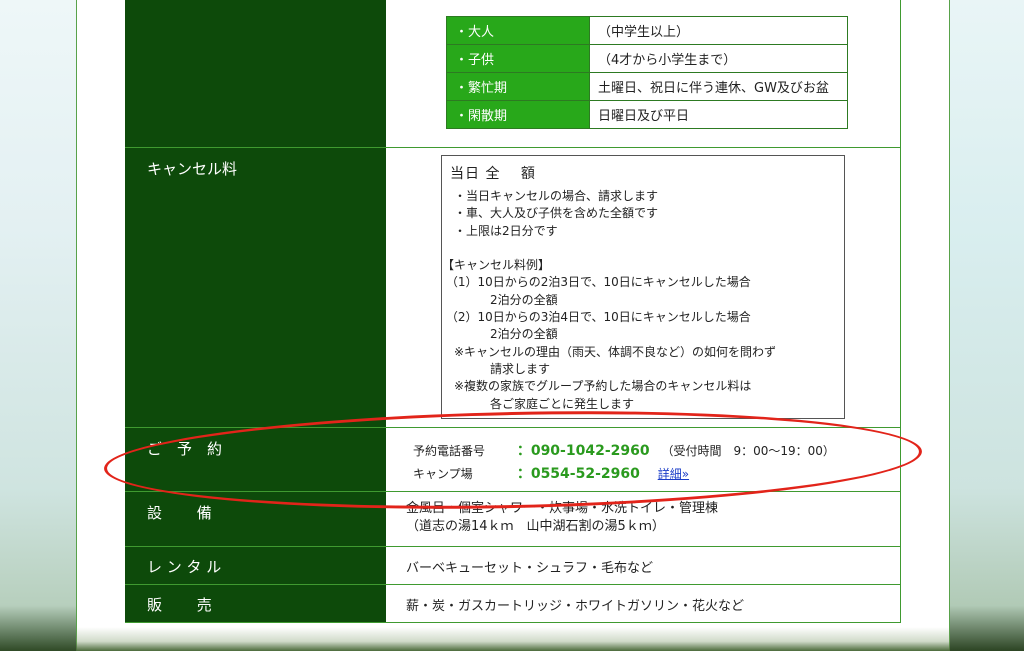 This screenshot has width=1024, height=651. Describe the element at coordinates (443, 474) in the screenshot. I see `camp-label: キャンプ場` at that location.